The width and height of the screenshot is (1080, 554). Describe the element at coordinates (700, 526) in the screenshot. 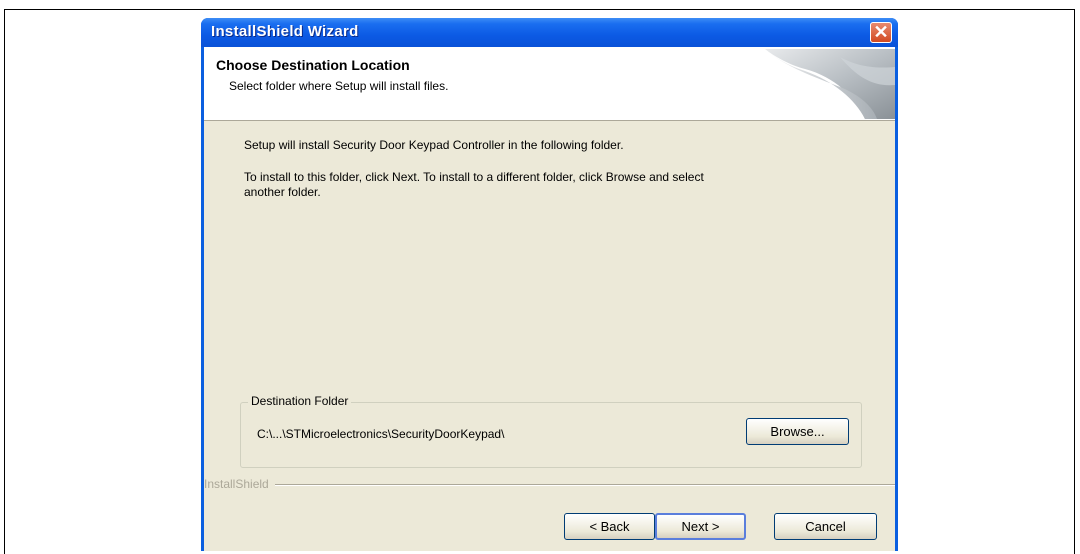

I see `next-button: Next >` at that location.